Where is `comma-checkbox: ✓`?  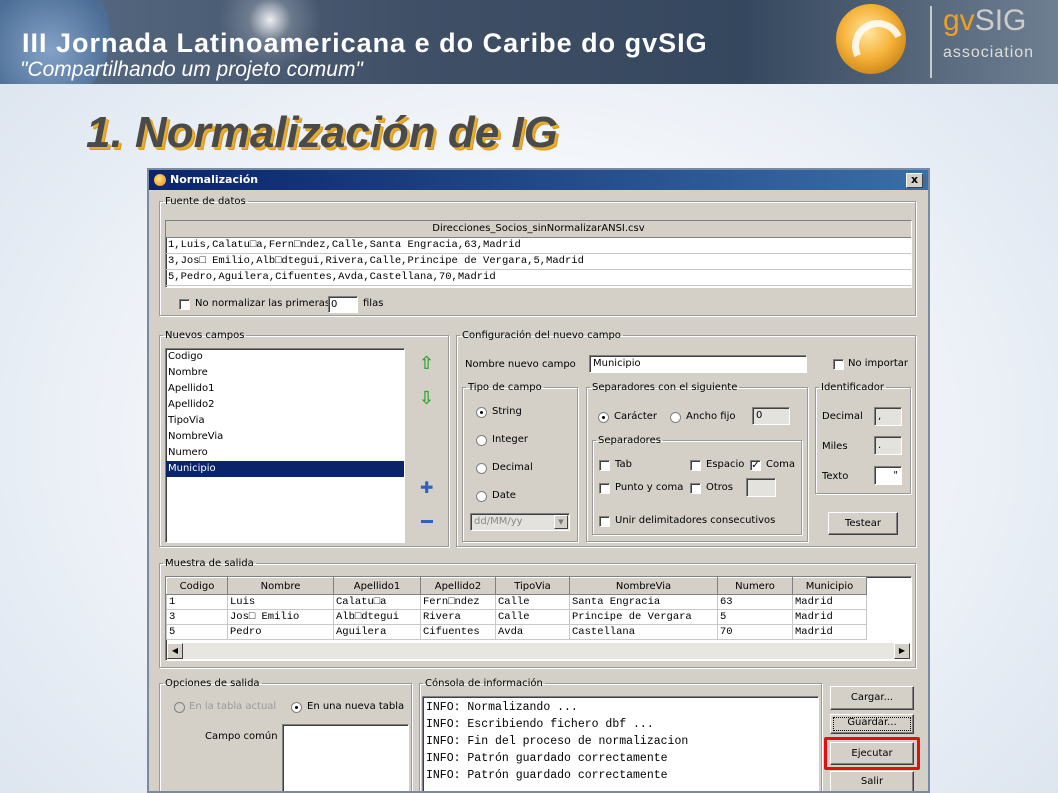
comma-checkbox: ✓ is located at coordinates (755, 465).